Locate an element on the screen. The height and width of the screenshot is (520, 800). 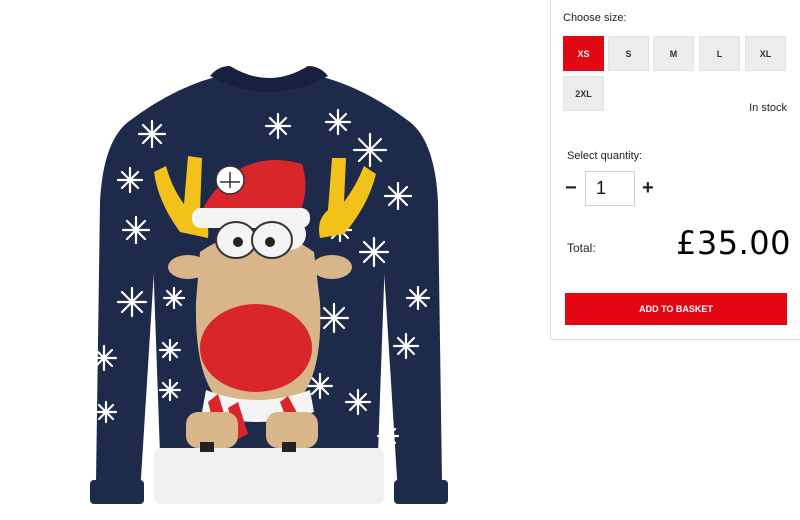
quantity-input is located at coordinates (610, 188).